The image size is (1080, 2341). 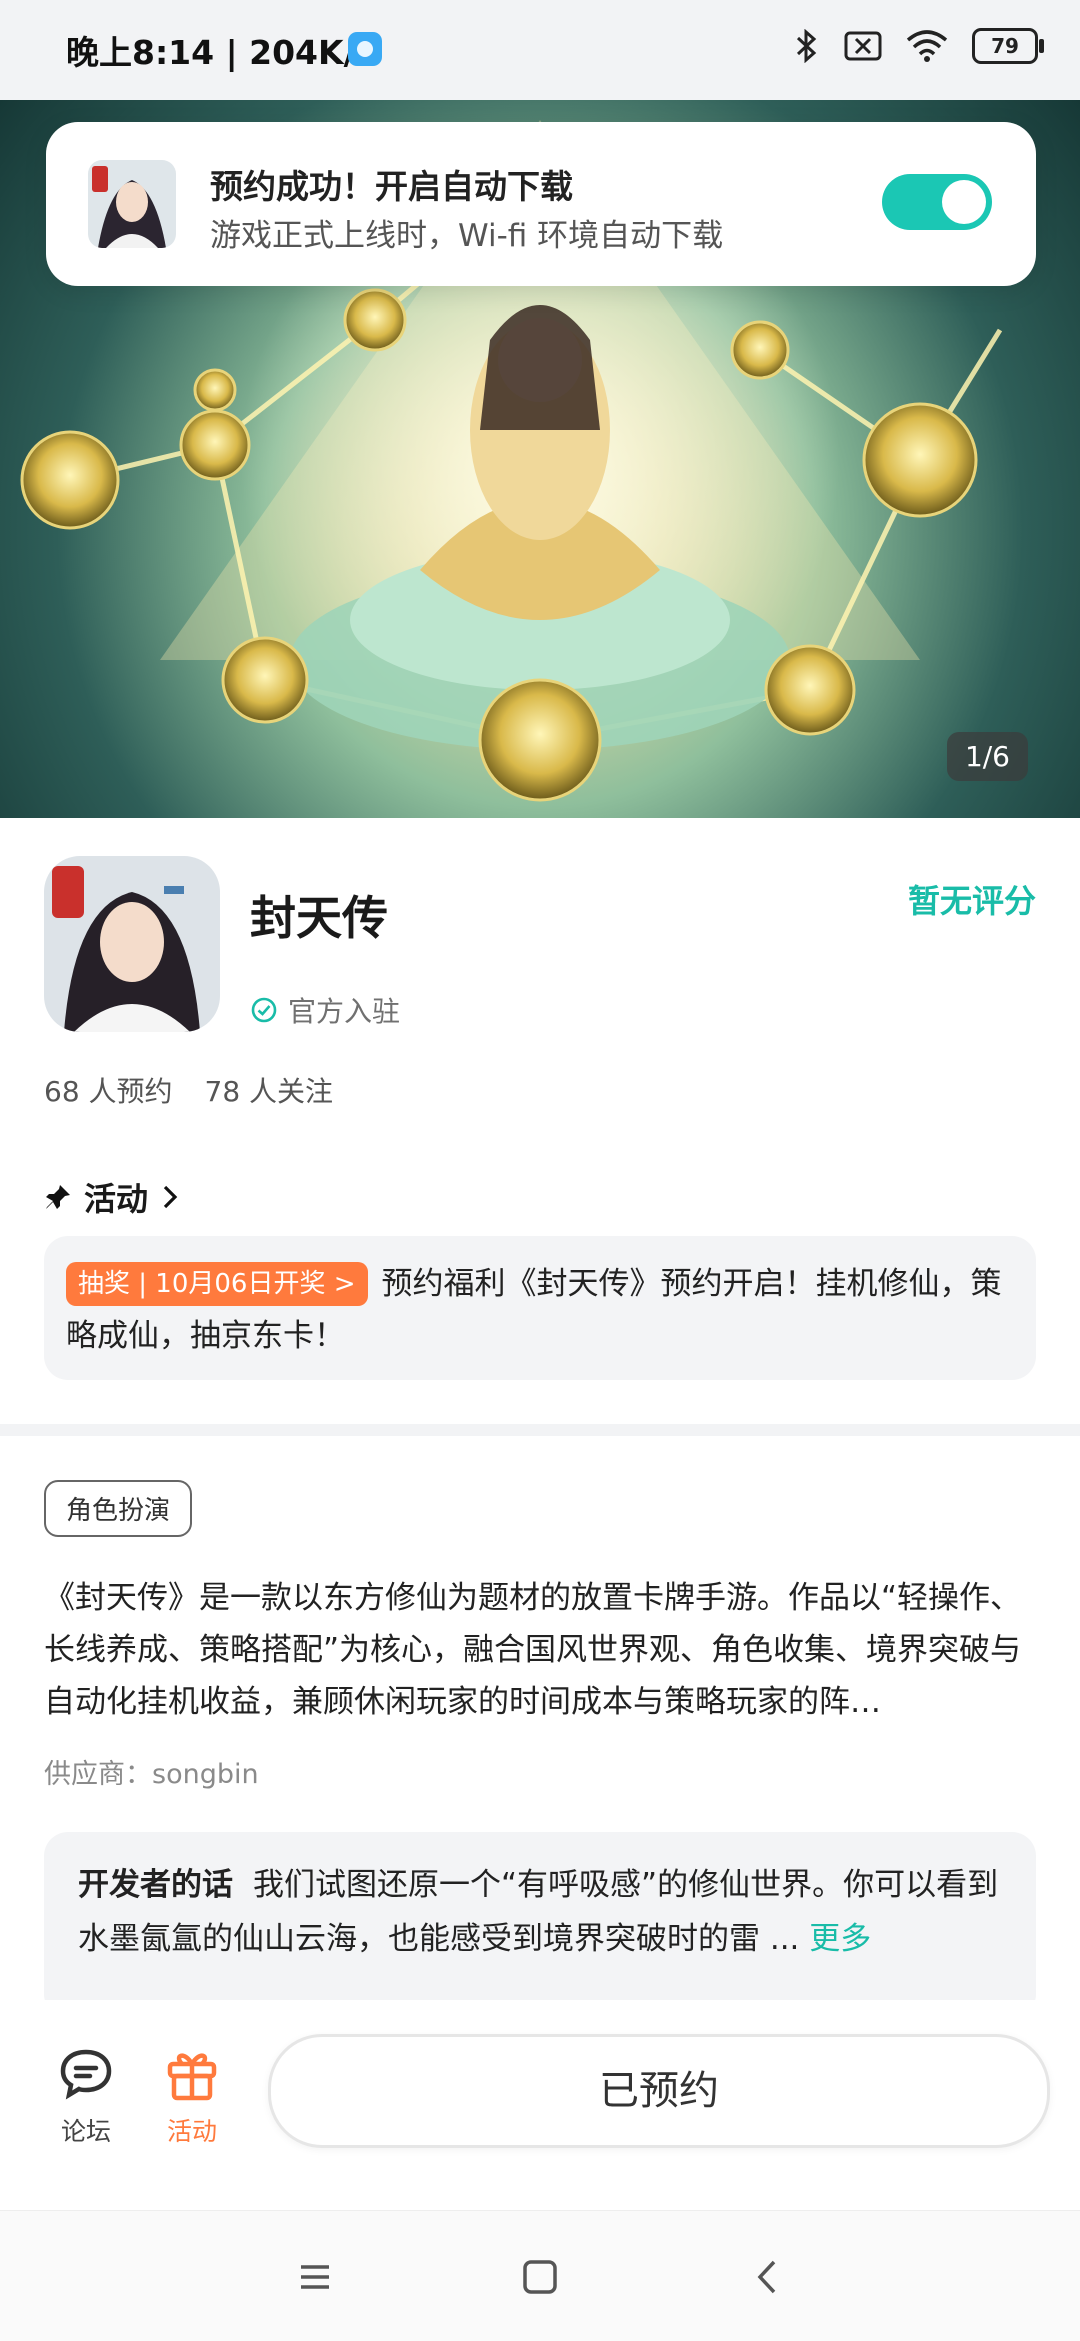 I want to click on forum-chat-icon, so click(x=86, y=2074).